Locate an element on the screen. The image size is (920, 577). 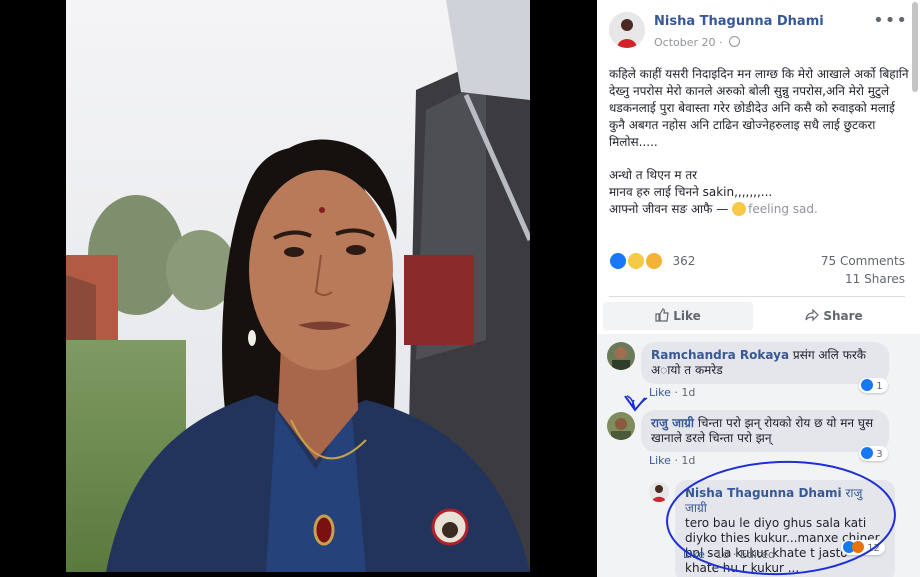
share-icon is located at coordinates (812, 315).